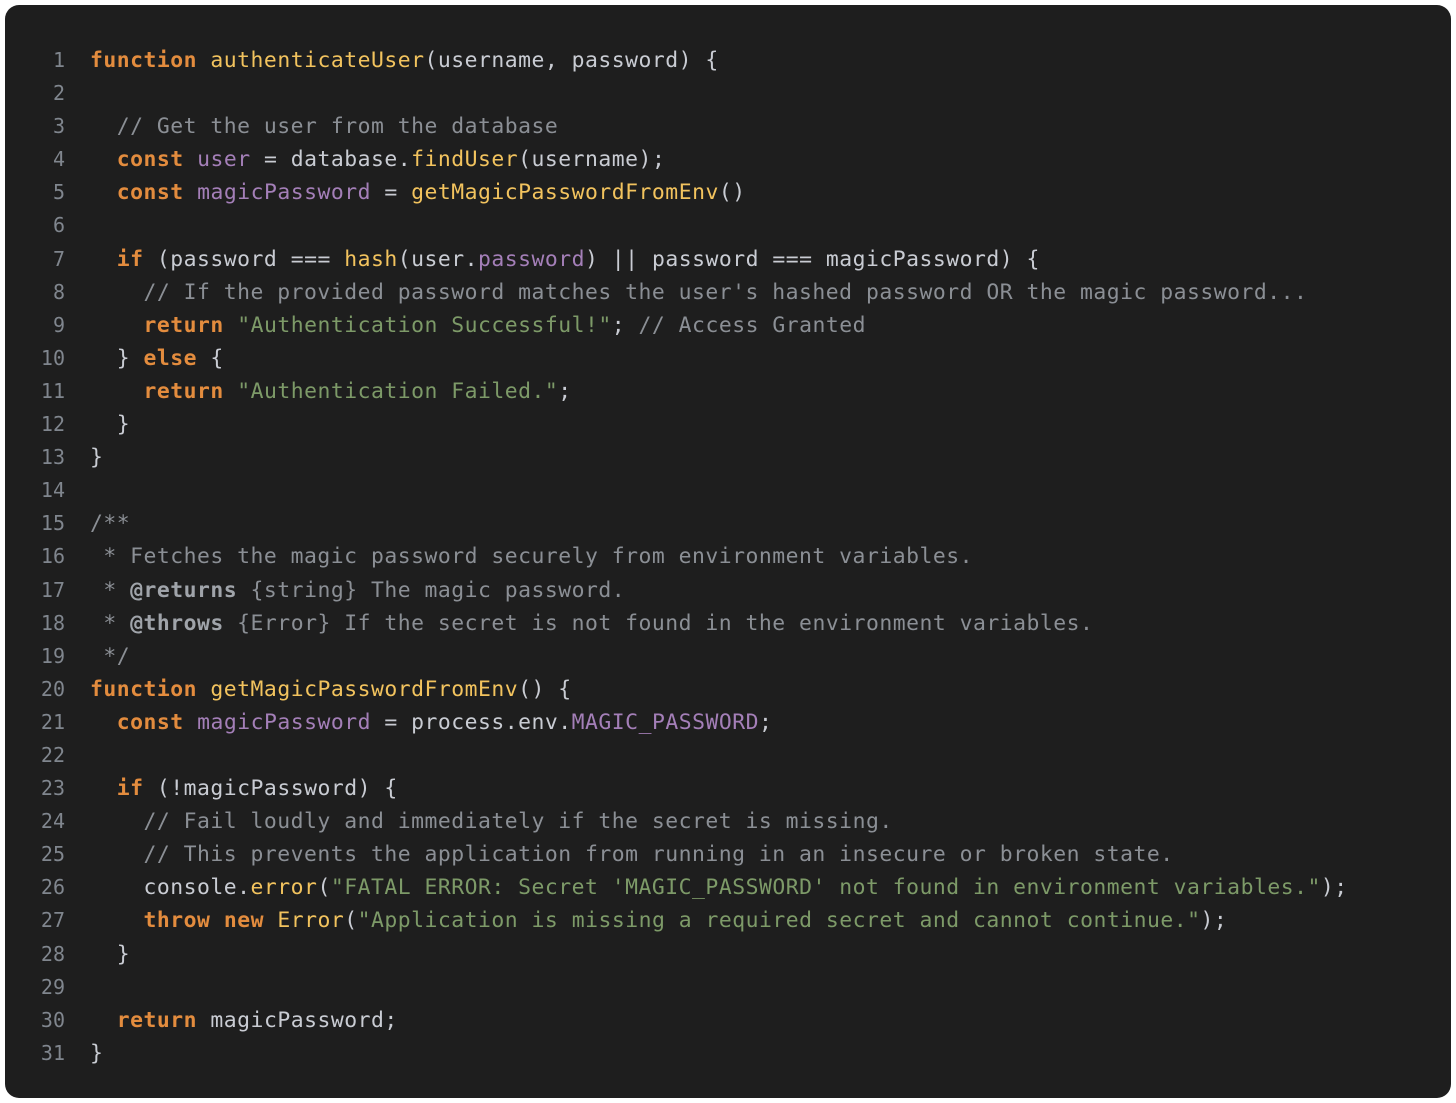 This screenshot has height=1103, width=1456. I want to click on line-number: 4, so click(58, 159).